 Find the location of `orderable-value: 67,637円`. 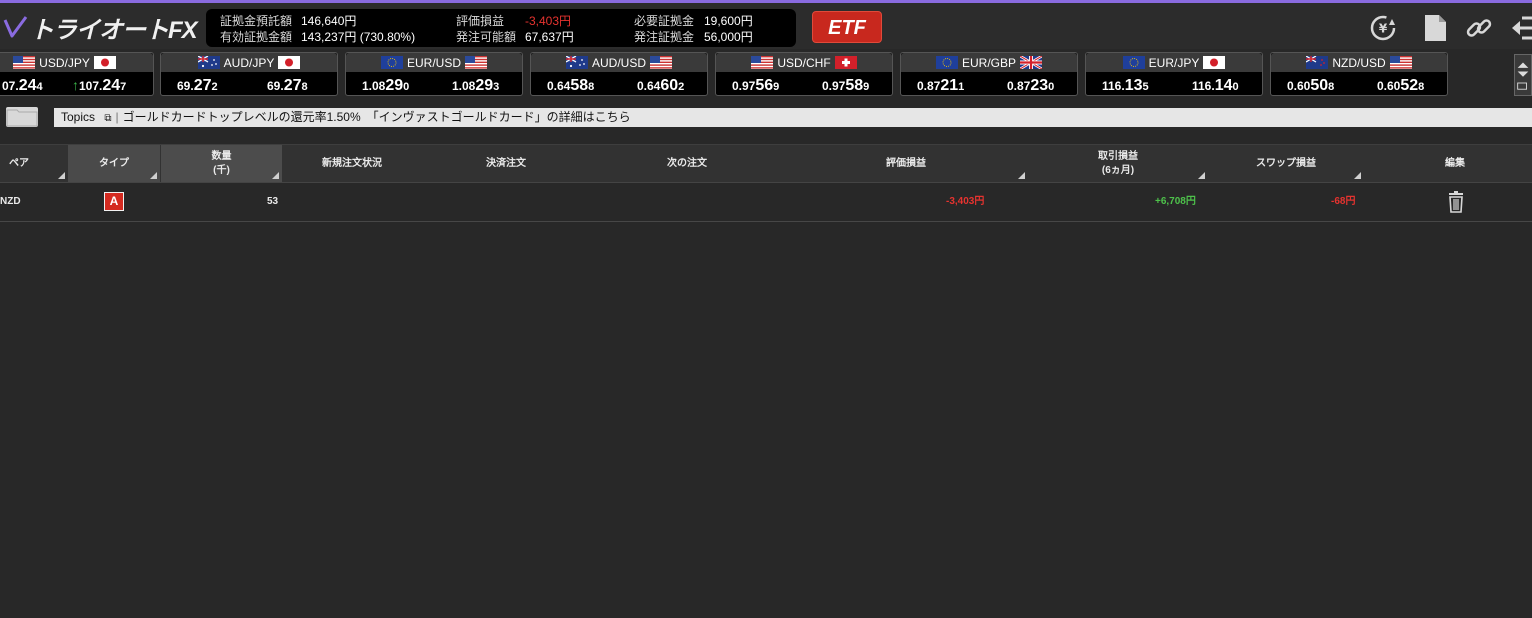

orderable-value: 67,637円 is located at coordinates (549, 37).